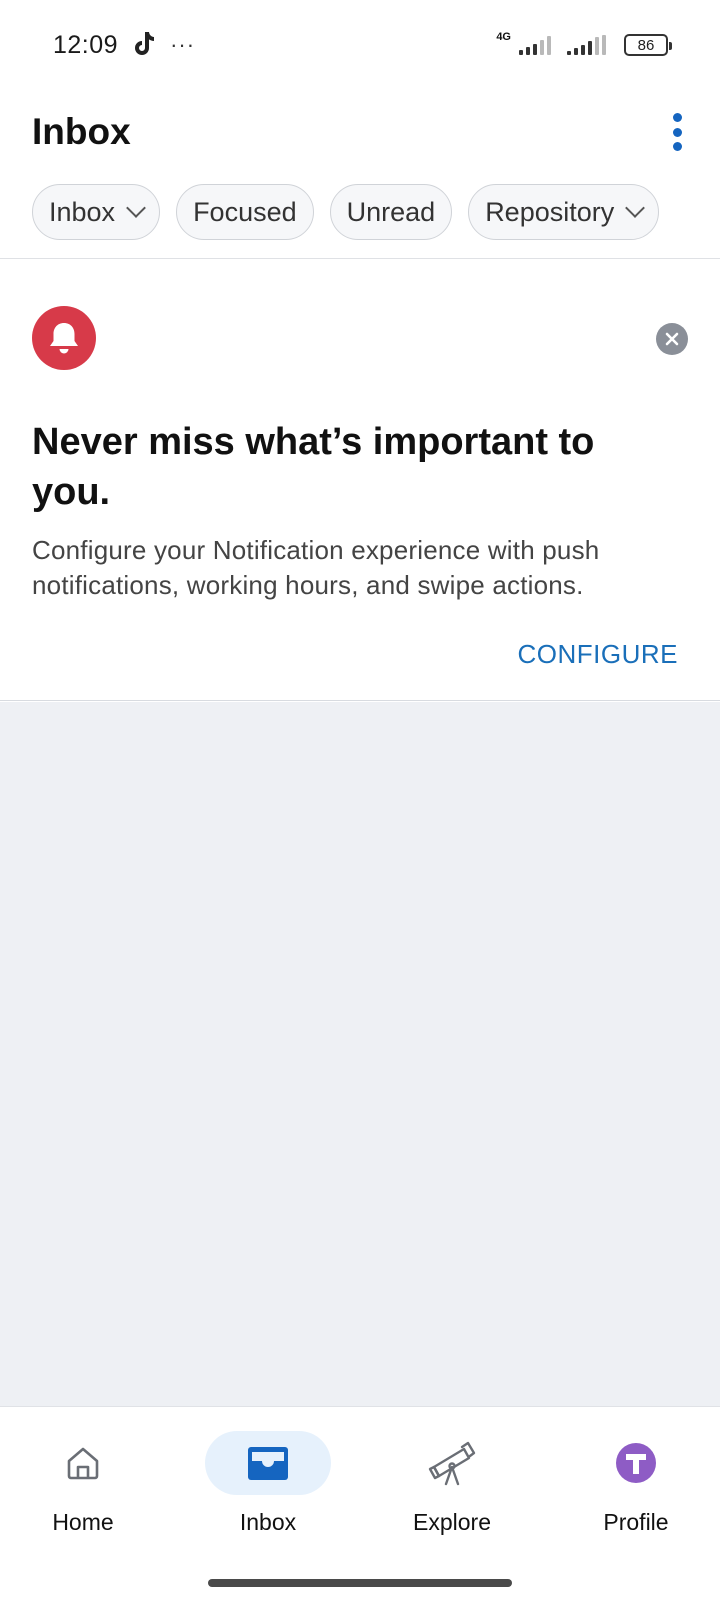 This screenshot has width=720, height=1600. I want to click on telescope-icon, so click(452, 1463).